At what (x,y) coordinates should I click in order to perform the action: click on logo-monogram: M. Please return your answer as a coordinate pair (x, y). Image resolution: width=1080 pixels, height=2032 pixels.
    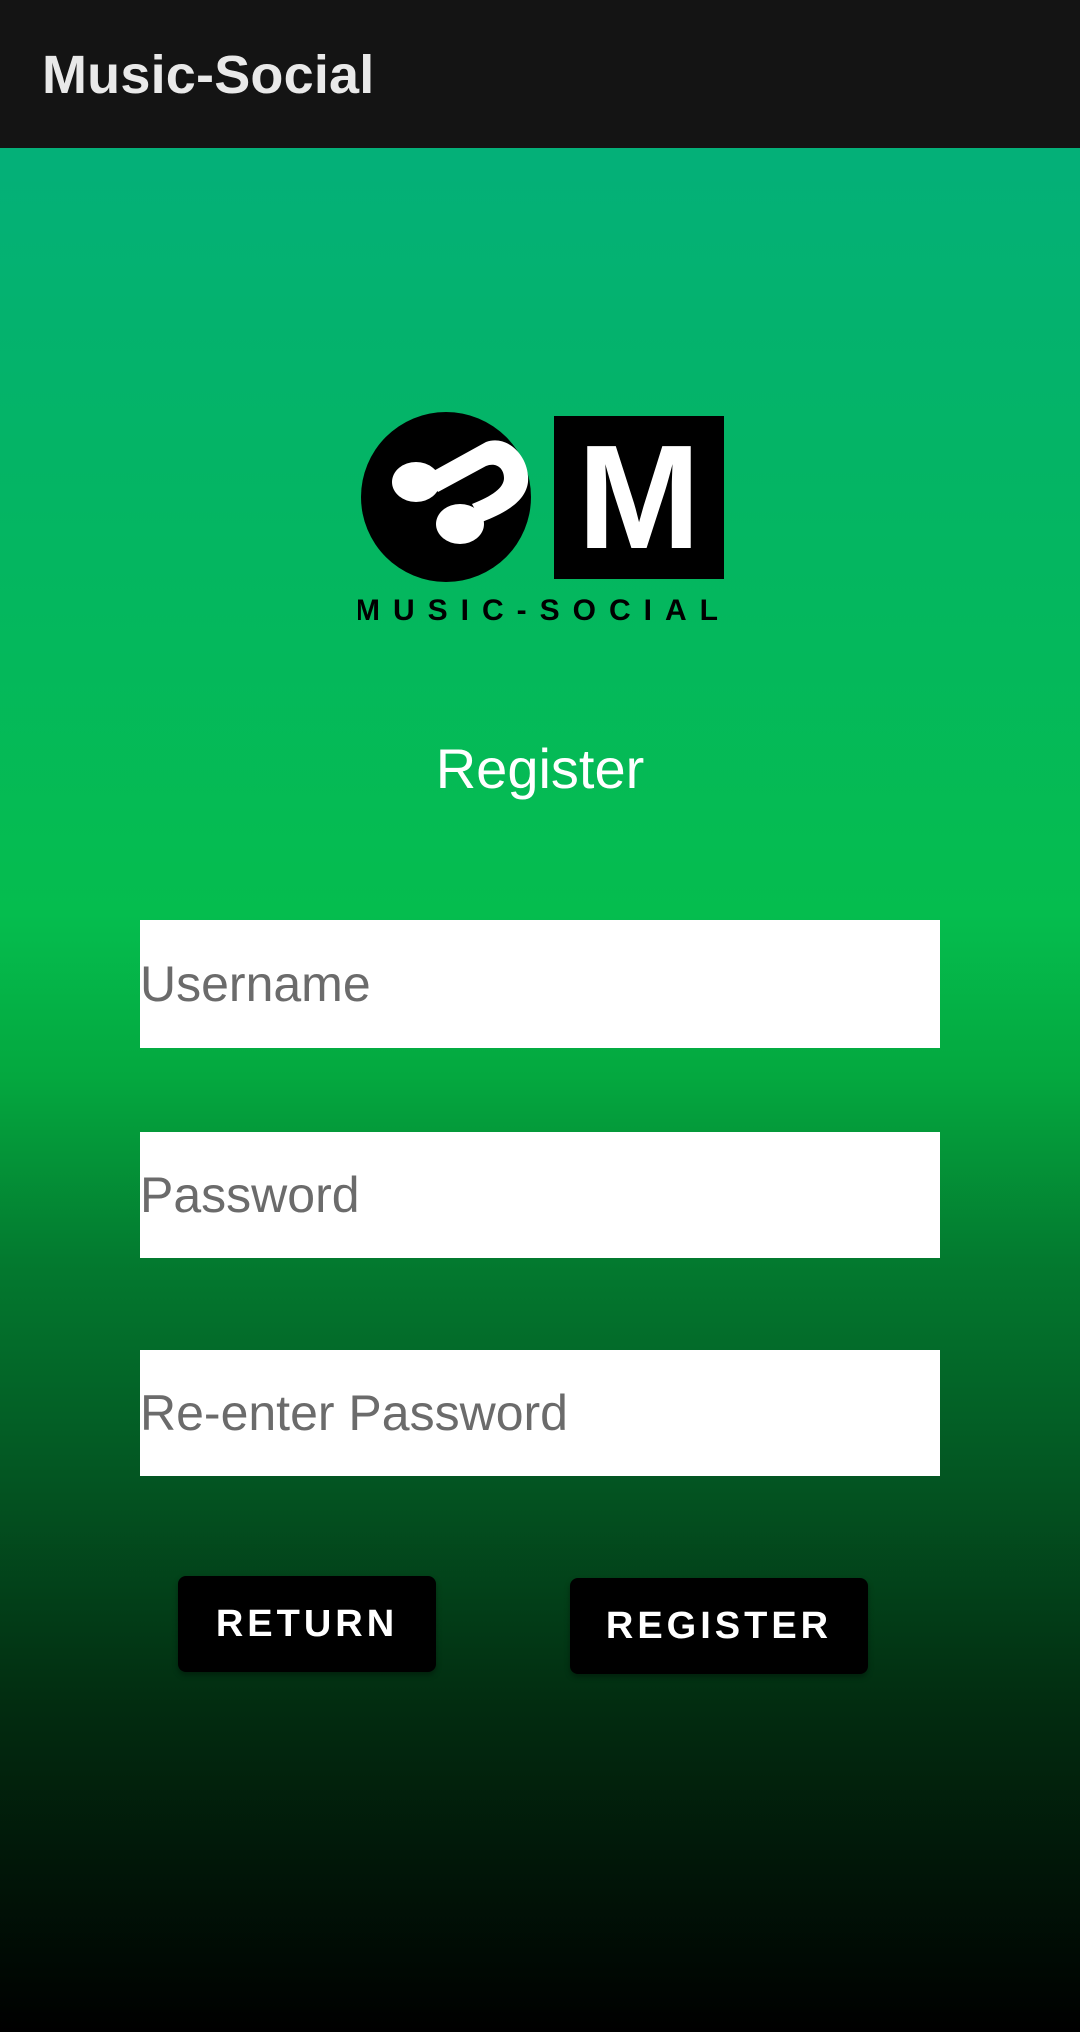
    Looking at the image, I should click on (638, 497).